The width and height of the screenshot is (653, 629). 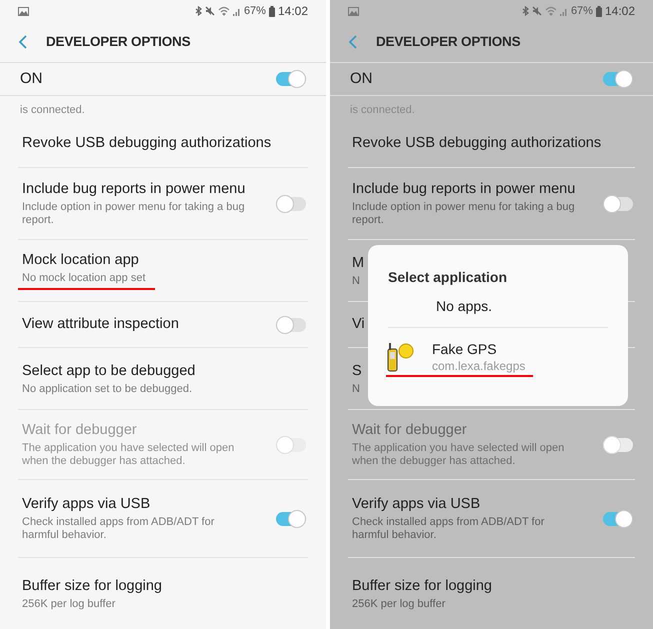 What do you see at coordinates (464, 306) in the screenshot?
I see `empty-message: No apps.` at bounding box center [464, 306].